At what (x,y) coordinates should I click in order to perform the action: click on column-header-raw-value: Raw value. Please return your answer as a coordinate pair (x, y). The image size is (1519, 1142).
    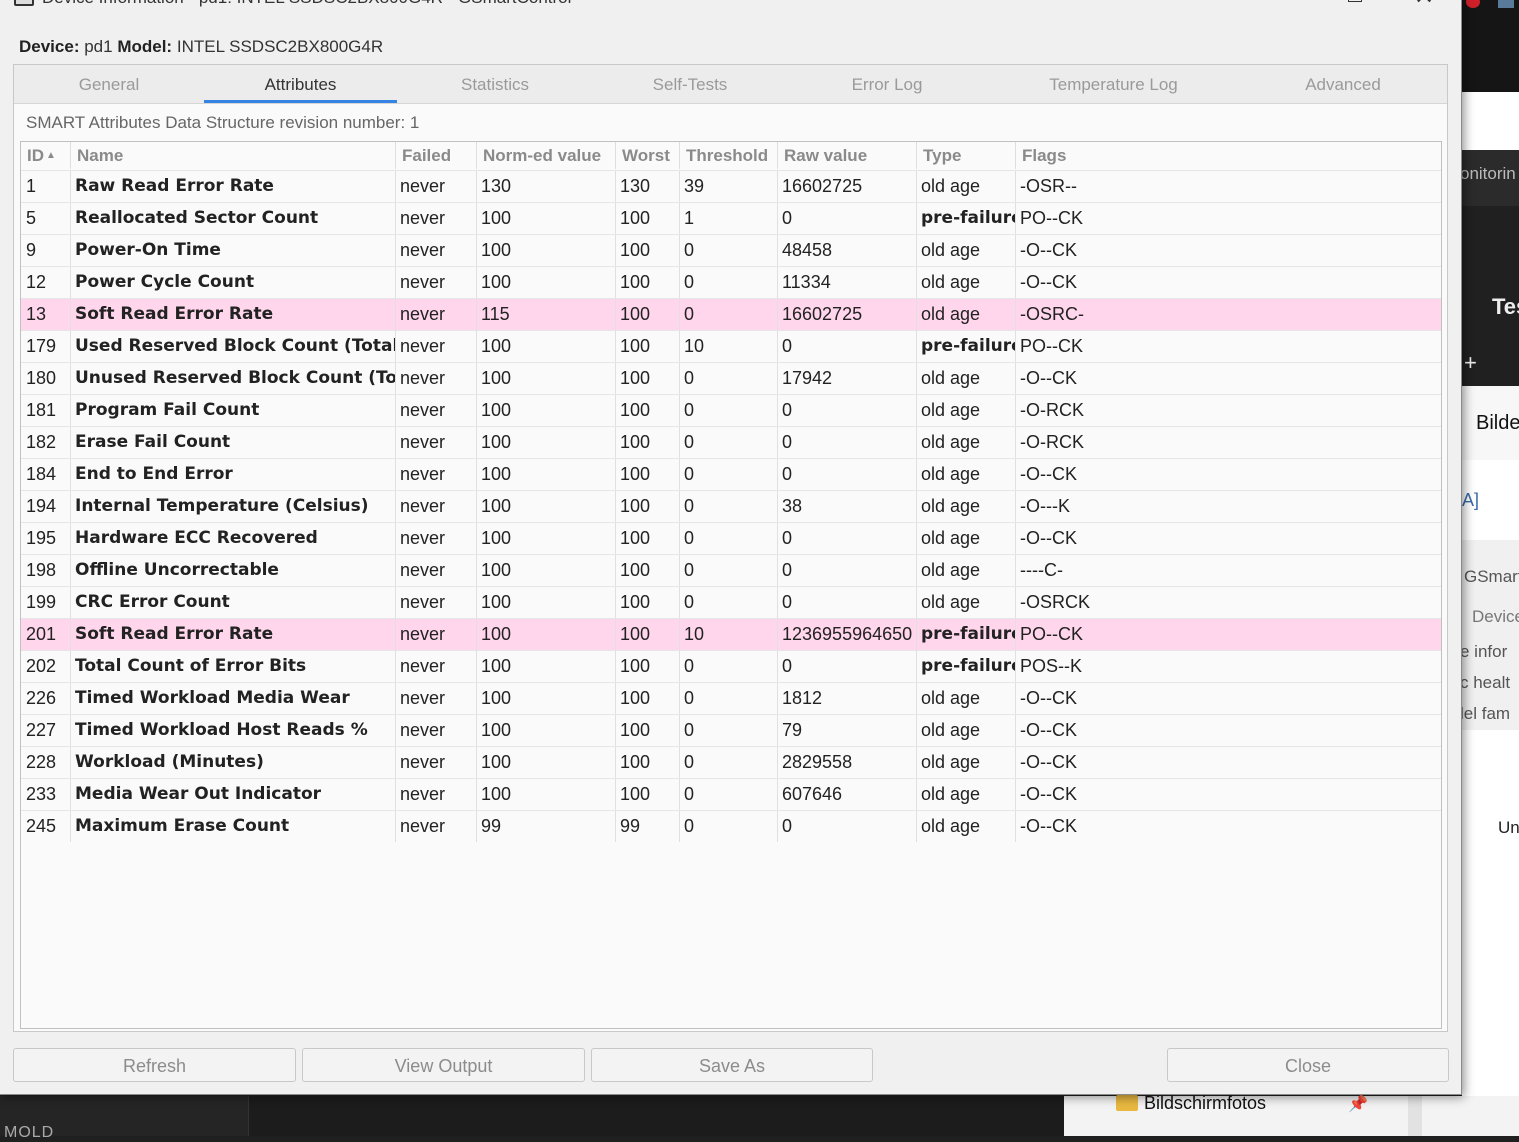
    Looking at the image, I should click on (847, 155).